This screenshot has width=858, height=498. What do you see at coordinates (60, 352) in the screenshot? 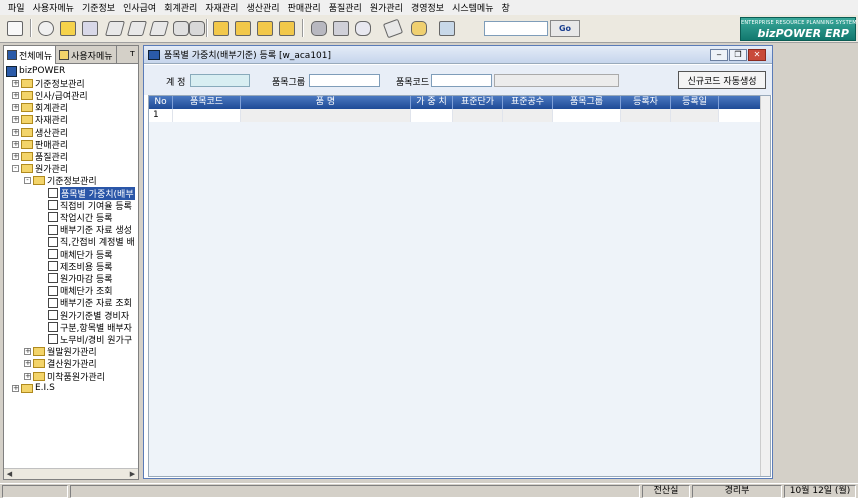
I see `tree-node: + 월말원가관리` at bounding box center [60, 352].